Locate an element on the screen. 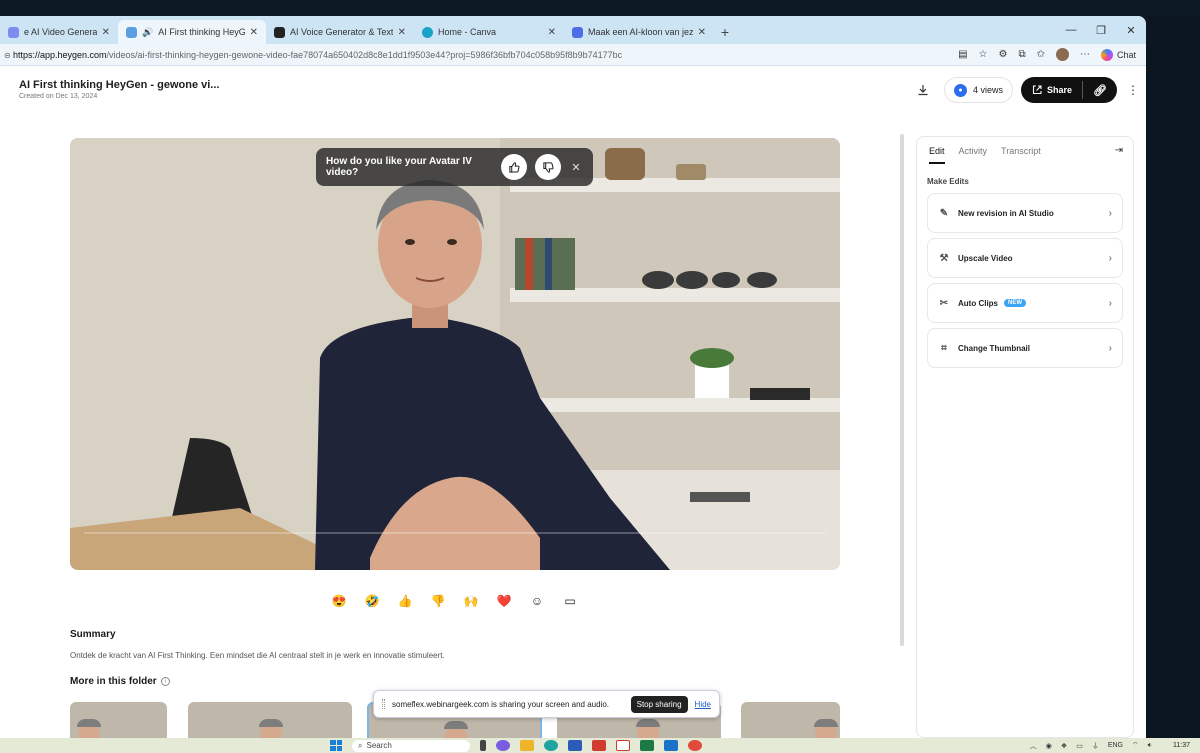 The image size is (1200, 753). outlook-icon is located at coordinates (671, 745).